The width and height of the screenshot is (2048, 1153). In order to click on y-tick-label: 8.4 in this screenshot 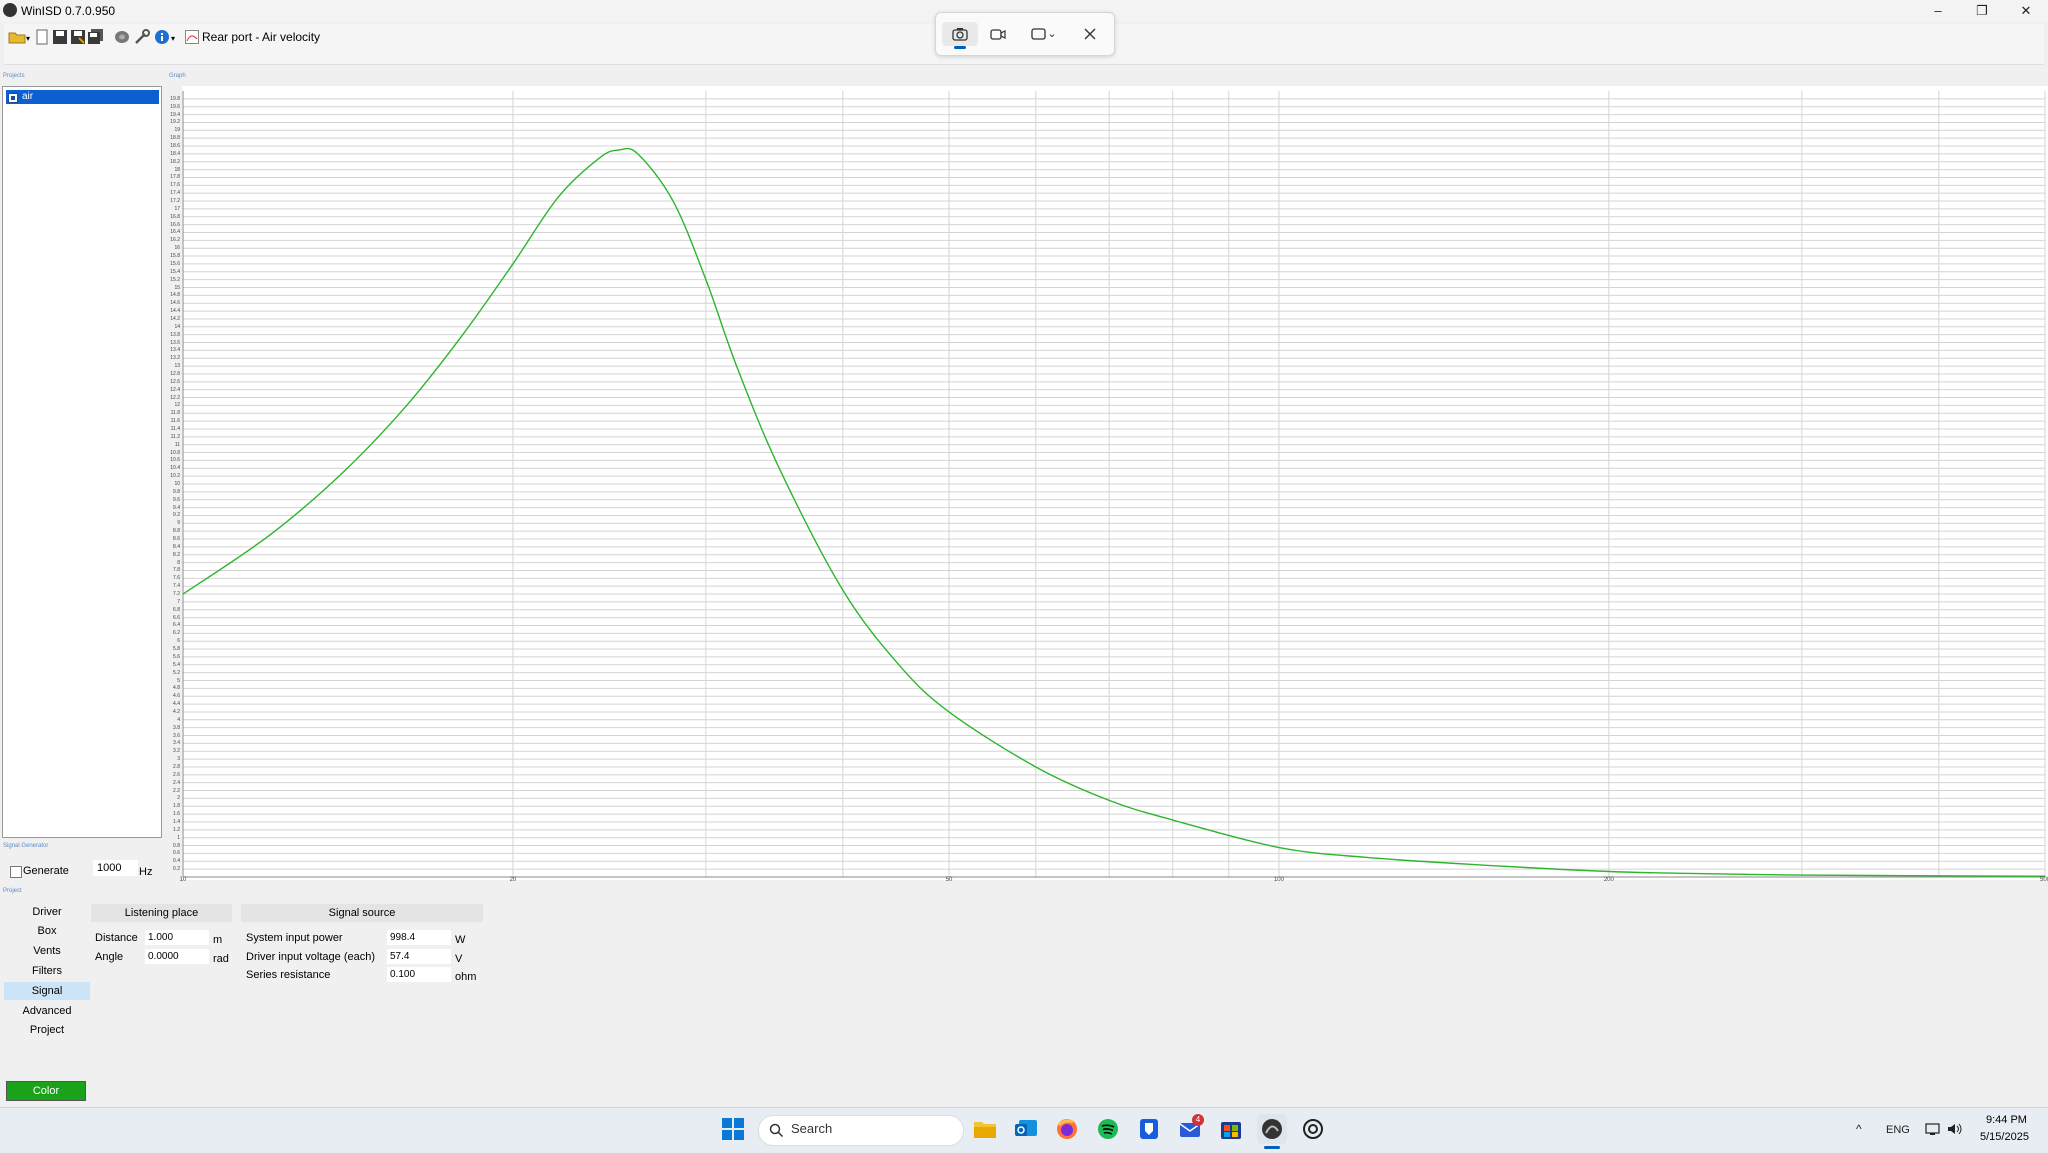, I will do `click(176, 546)`.